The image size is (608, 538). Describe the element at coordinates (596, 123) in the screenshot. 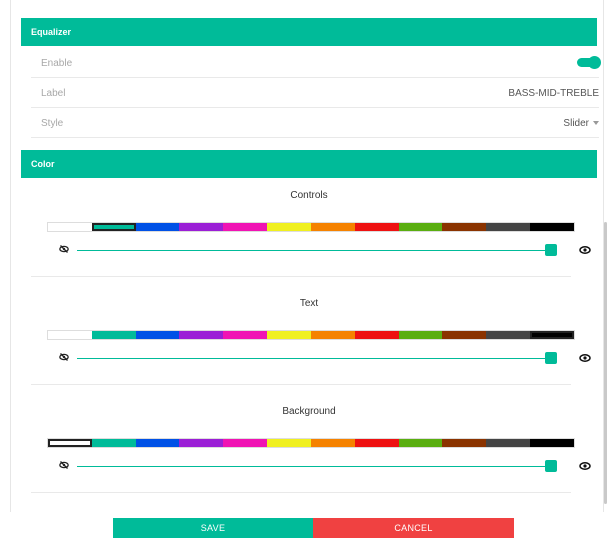

I see `chevron-down-icon` at that location.